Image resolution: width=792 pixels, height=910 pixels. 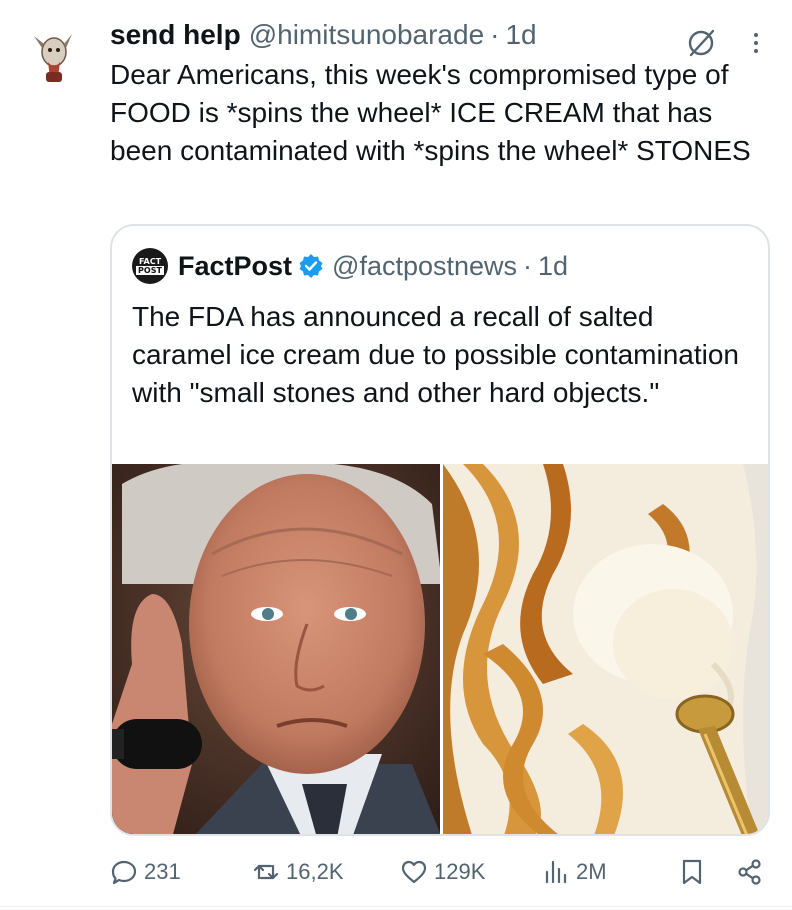 What do you see at coordinates (591, 871) in the screenshot?
I see `views-count: 2M` at bounding box center [591, 871].